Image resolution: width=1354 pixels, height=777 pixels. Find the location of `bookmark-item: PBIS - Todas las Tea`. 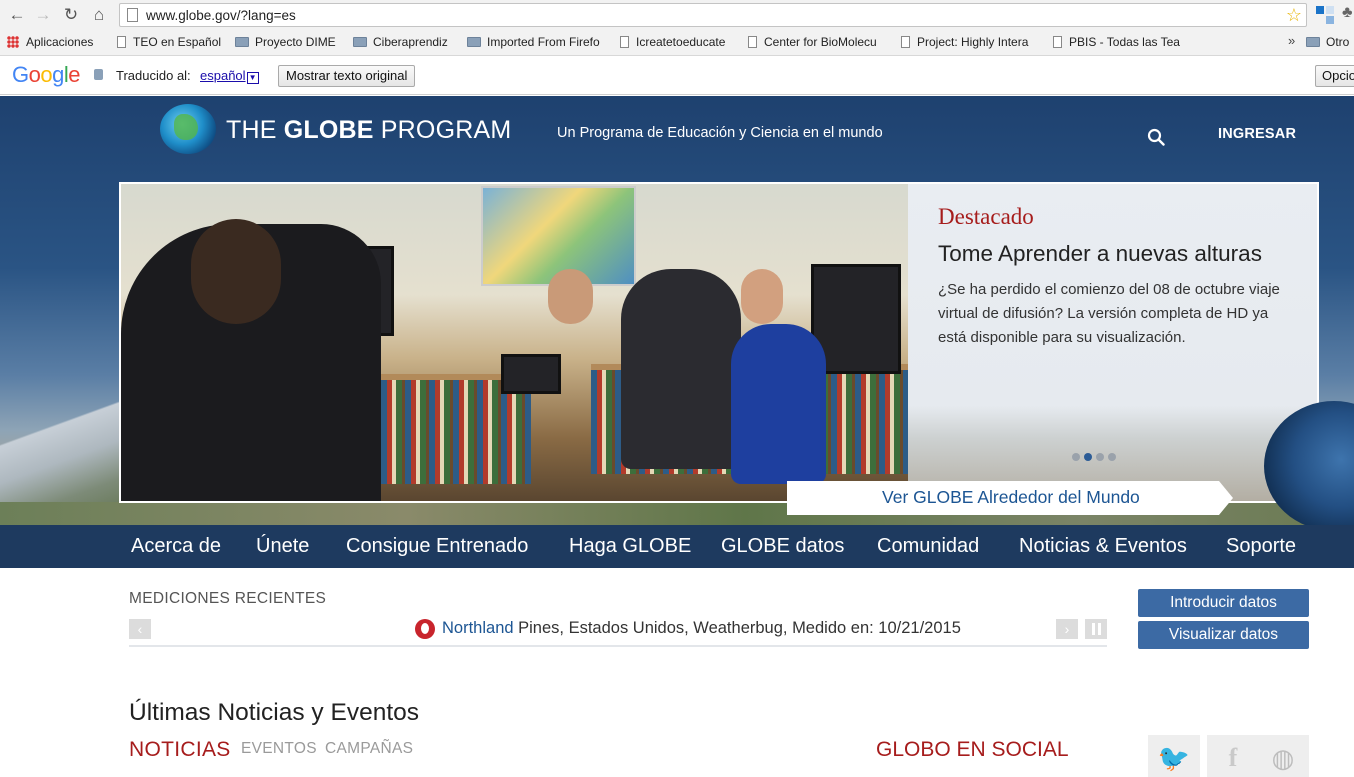

bookmark-item: PBIS - Todas las Tea is located at coordinates (1117, 42).